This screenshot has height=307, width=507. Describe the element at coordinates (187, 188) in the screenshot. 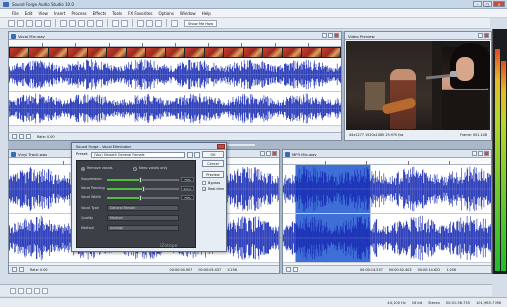

I see `vocal-panning-value: 0.0 C` at that location.